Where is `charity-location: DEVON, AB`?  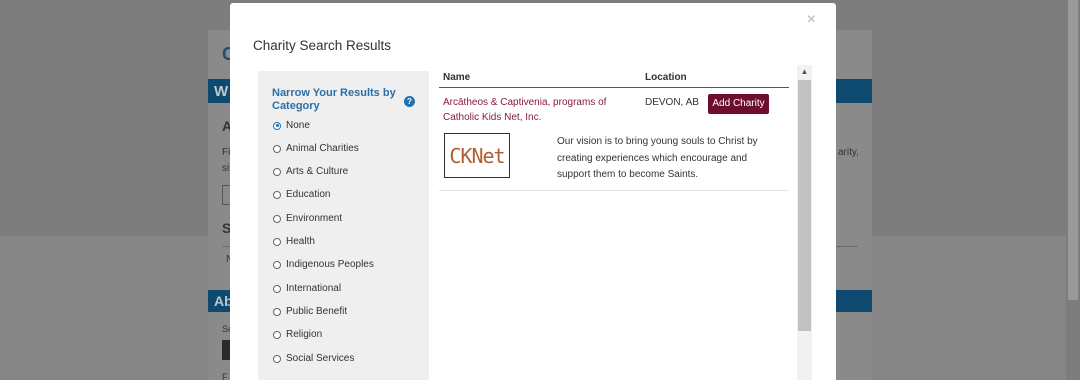
charity-location: DEVON, AB is located at coordinates (672, 102).